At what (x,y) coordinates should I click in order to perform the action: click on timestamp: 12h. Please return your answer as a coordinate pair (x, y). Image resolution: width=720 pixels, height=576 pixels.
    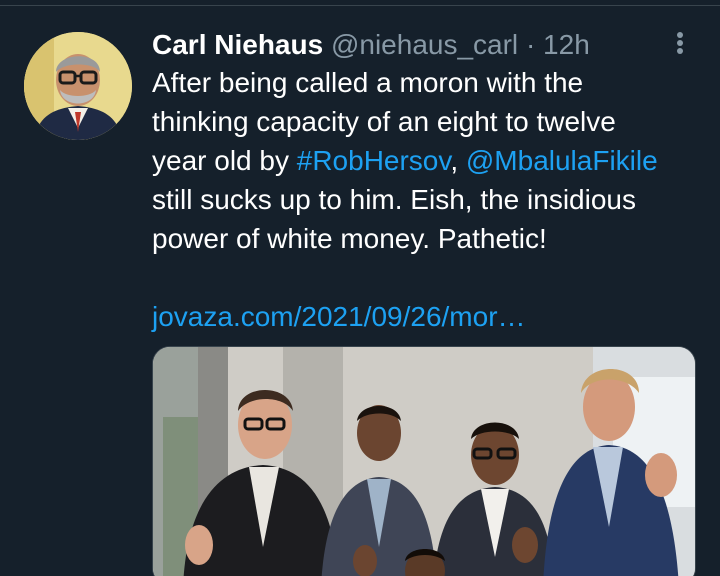
    Looking at the image, I should click on (566, 44).